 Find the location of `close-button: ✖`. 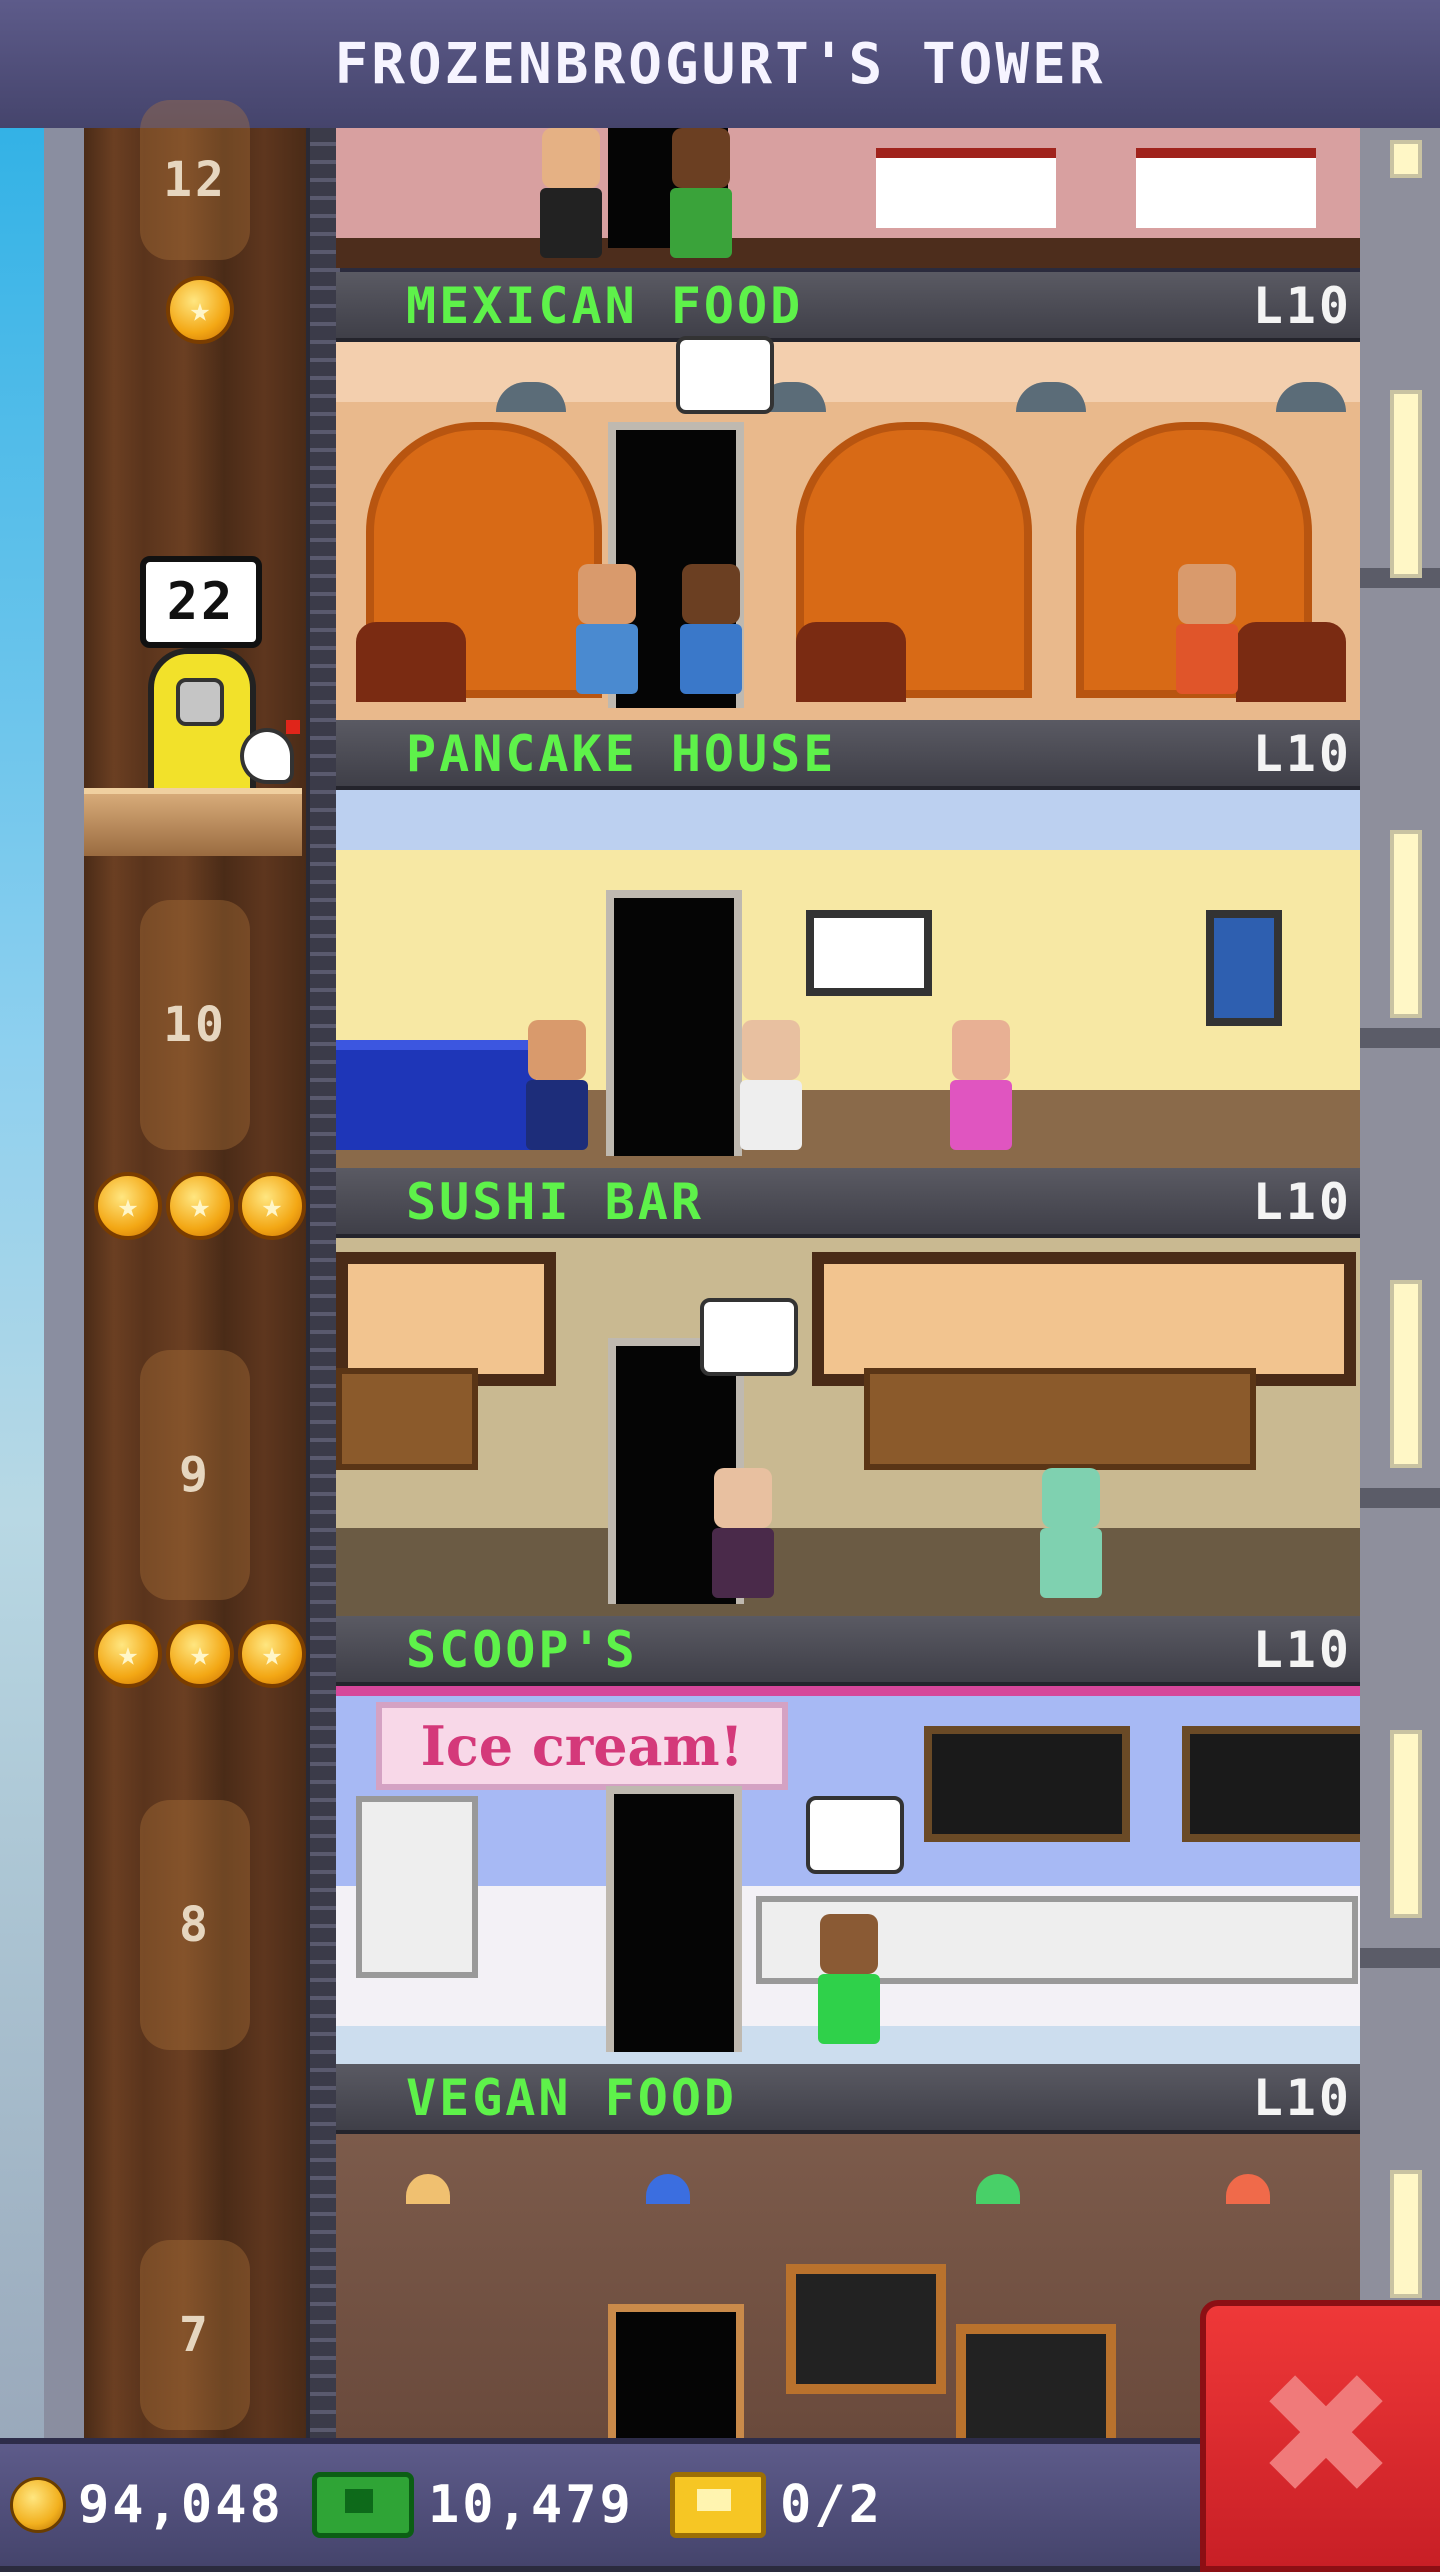

close-button: ✖ is located at coordinates (1320, 2436).